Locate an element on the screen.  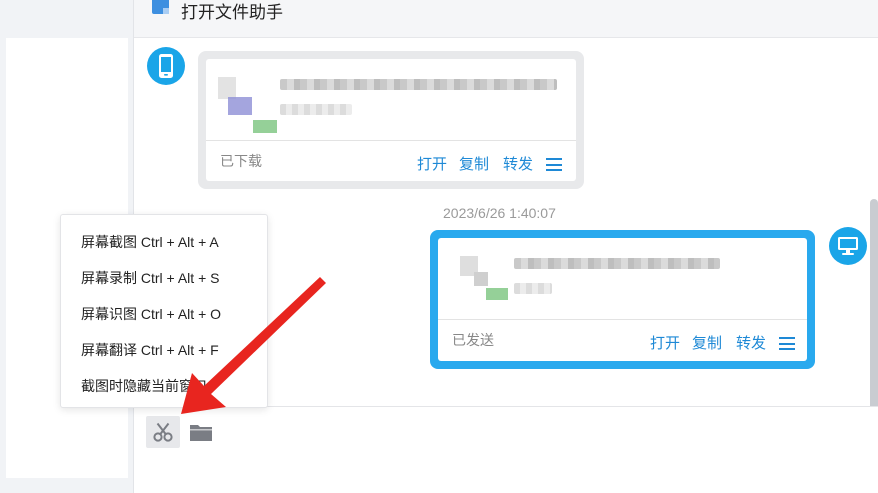
incoming-file-message: 已下载 打开 复制 转发 is located at coordinates (391, 120).